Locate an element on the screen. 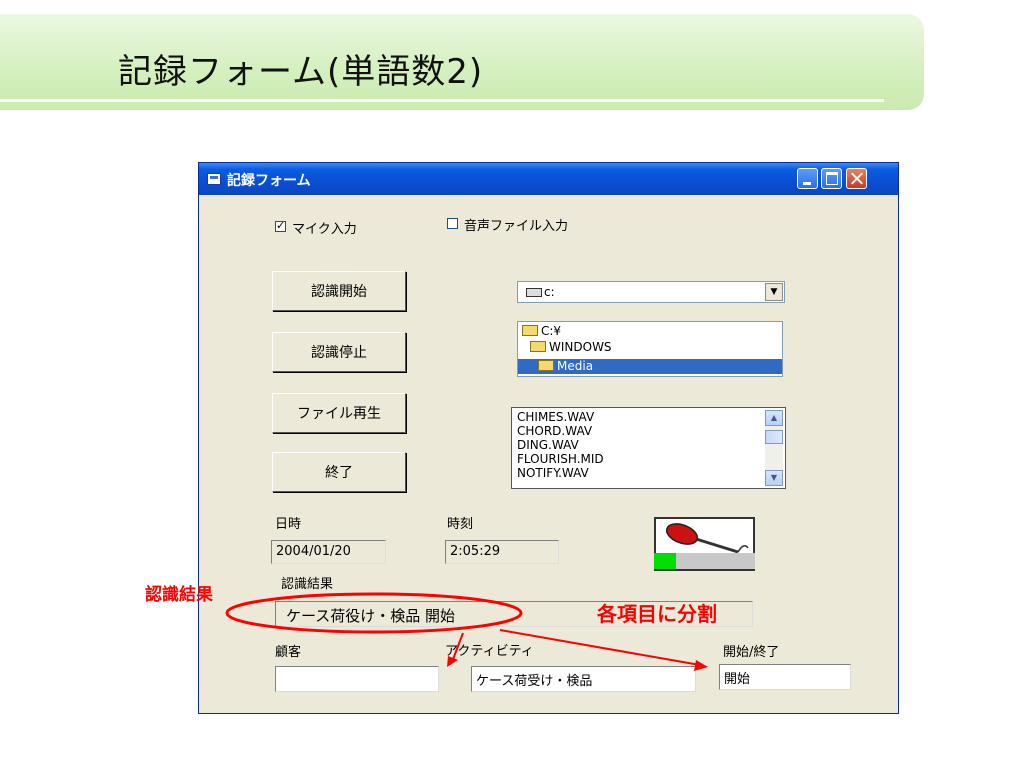  result-highlight-ellipse is located at coordinates (374, 613).